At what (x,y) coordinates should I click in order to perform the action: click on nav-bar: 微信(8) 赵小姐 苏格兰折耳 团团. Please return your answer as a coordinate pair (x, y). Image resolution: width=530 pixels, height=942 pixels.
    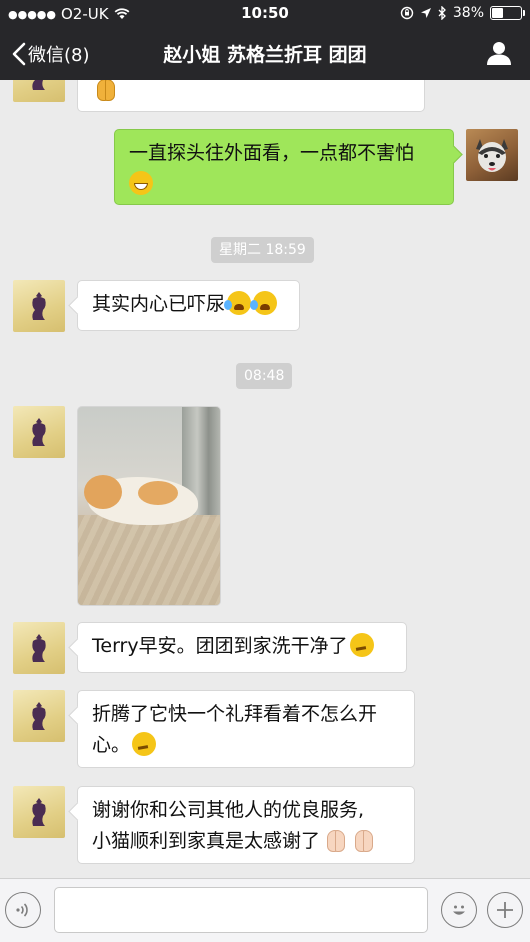
    Looking at the image, I should click on (265, 54).